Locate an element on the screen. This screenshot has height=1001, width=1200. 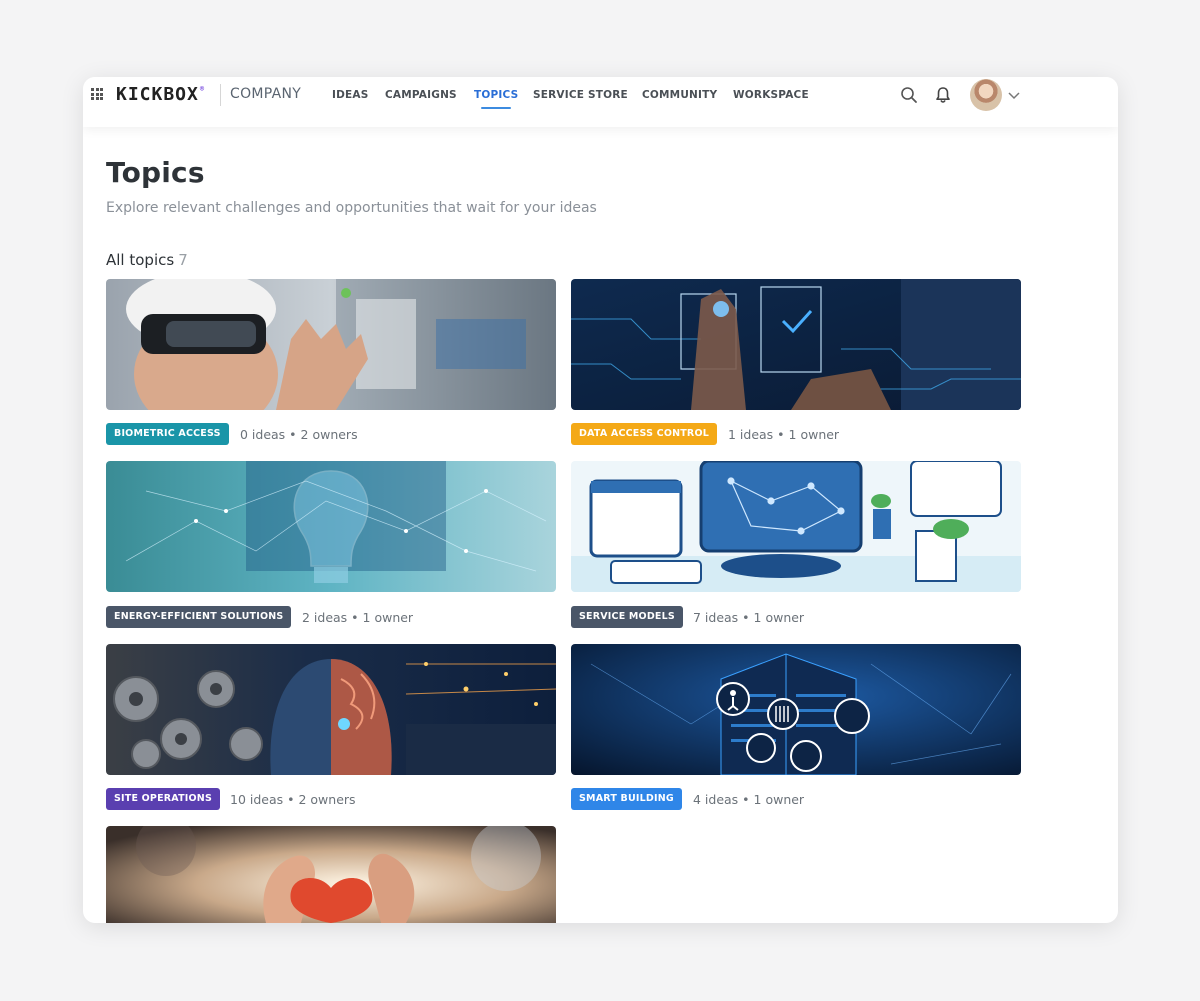
brand-name: KICKBOX is located at coordinates (157, 94).